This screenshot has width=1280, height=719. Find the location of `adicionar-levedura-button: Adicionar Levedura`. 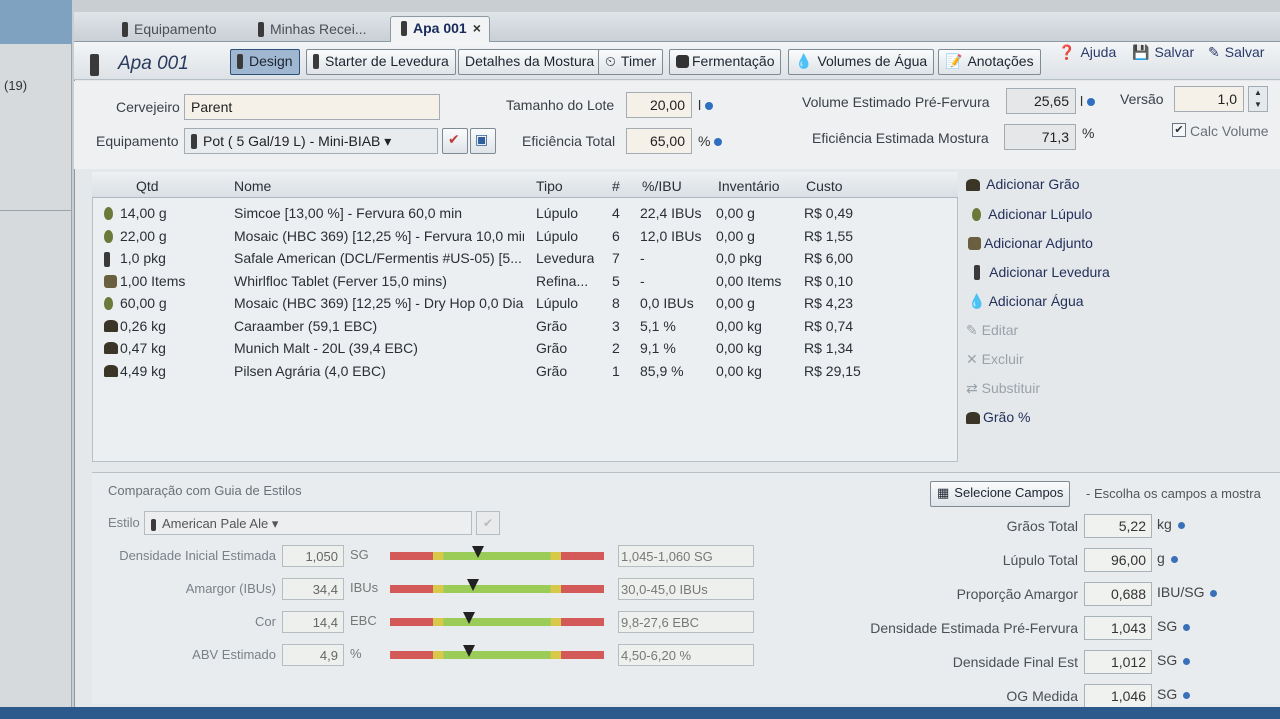

adicionar-levedura-button: Adicionar Levedura is located at coordinates (1042, 272).